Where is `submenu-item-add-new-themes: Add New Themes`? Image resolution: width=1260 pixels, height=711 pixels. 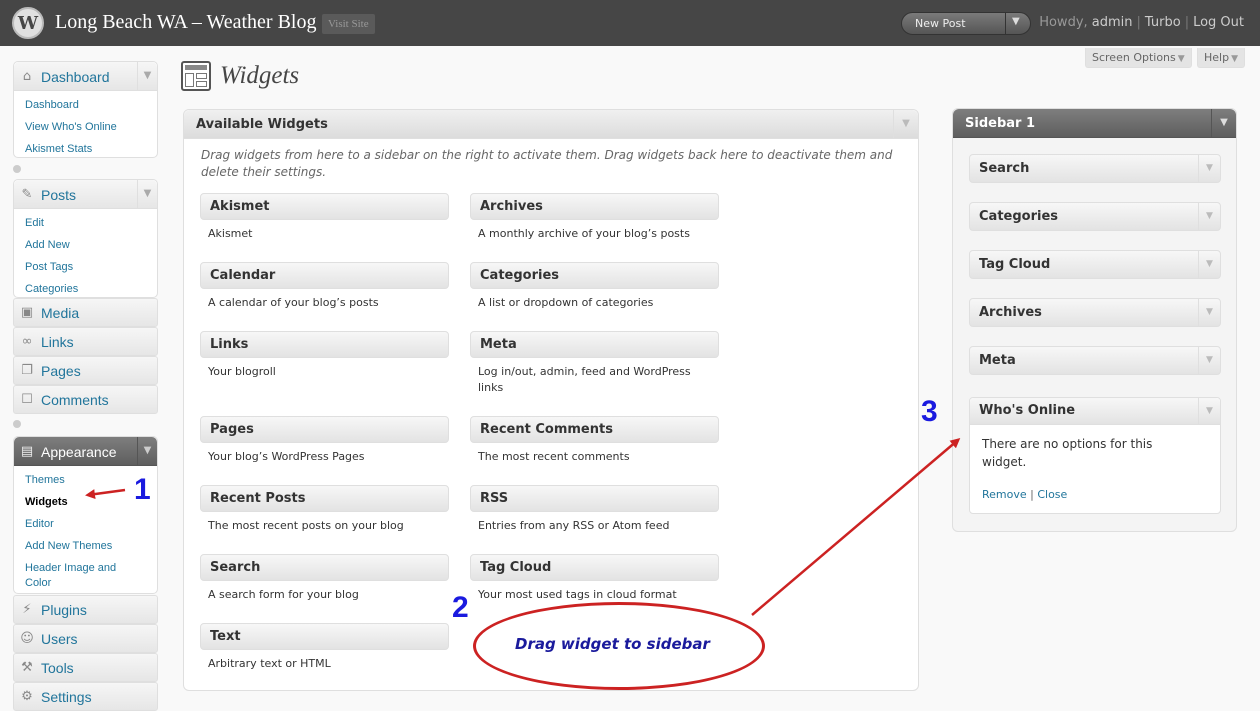
submenu-item-add-new-themes: Add New Themes is located at coordinates (85, 547).